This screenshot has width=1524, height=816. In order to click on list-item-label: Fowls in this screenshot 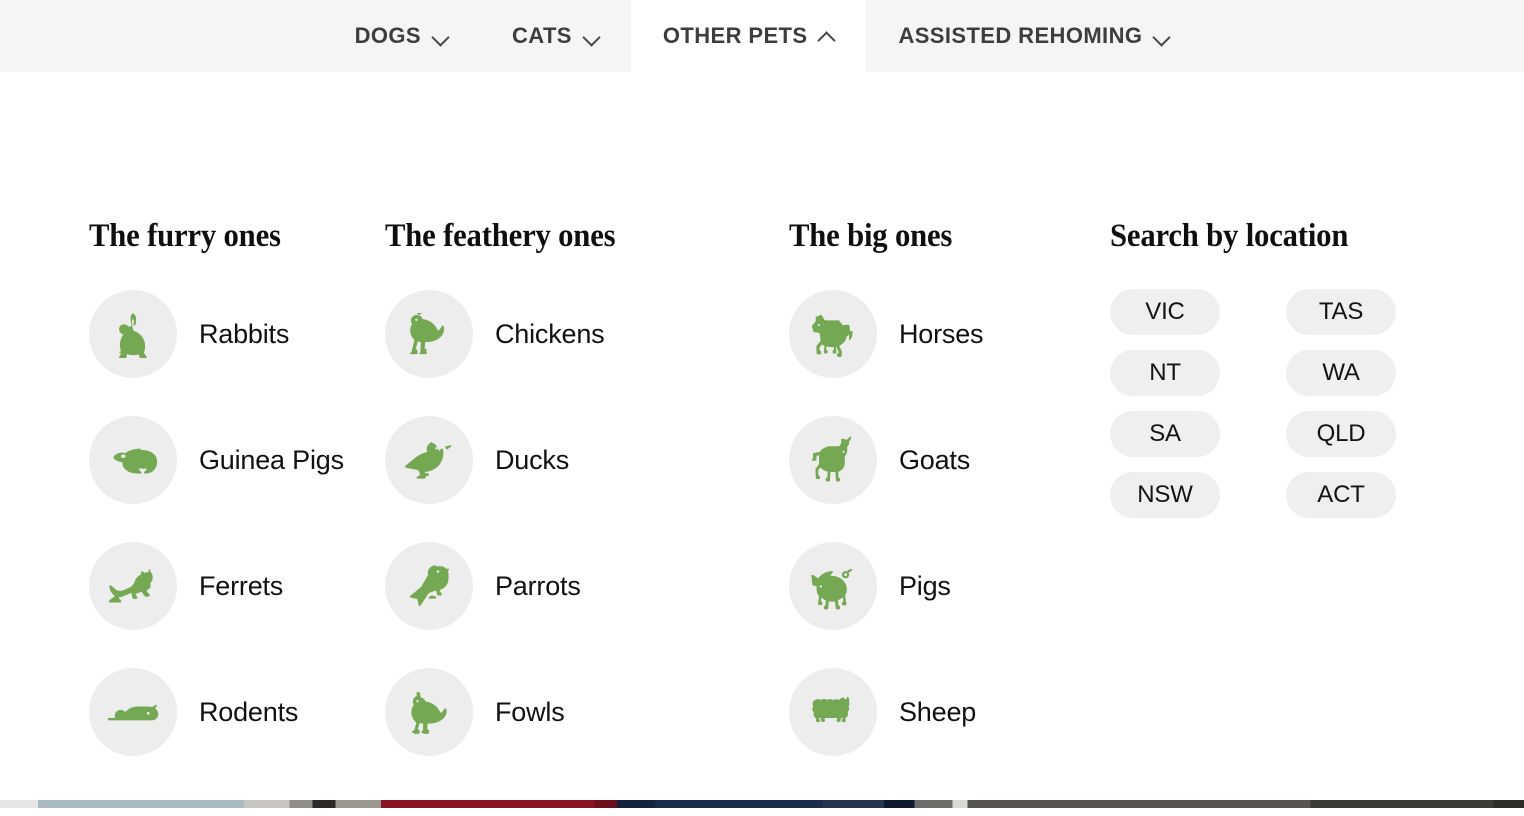, I will do `click(530, 711)`.